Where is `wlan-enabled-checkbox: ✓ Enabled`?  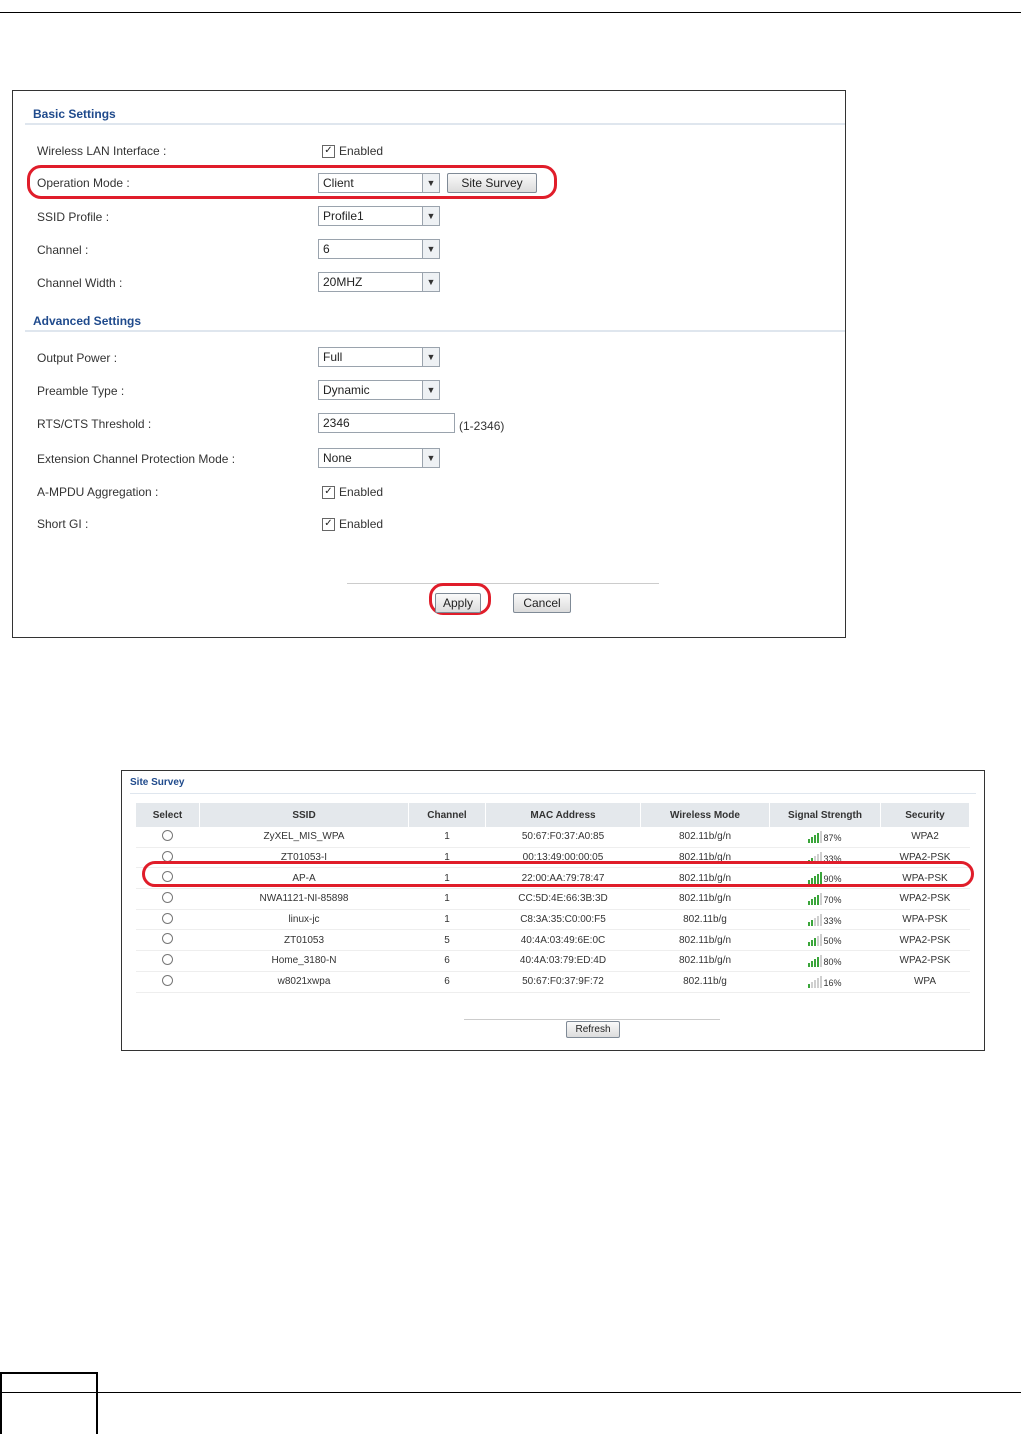 wlan-enabled-checkbox: ✓ Enabled is located at coordinates (352, 151).